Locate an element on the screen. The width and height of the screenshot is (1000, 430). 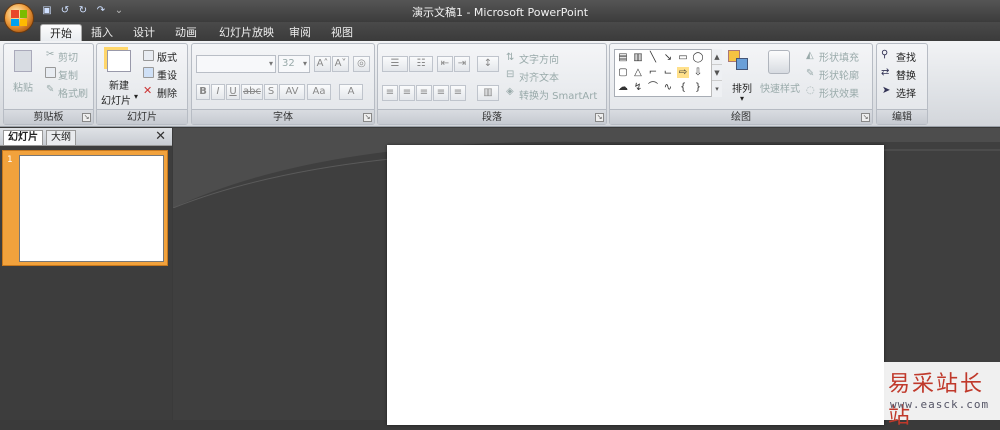
vertical-textbox-shape-icon: ▥ is located at coordinates (638, 57).